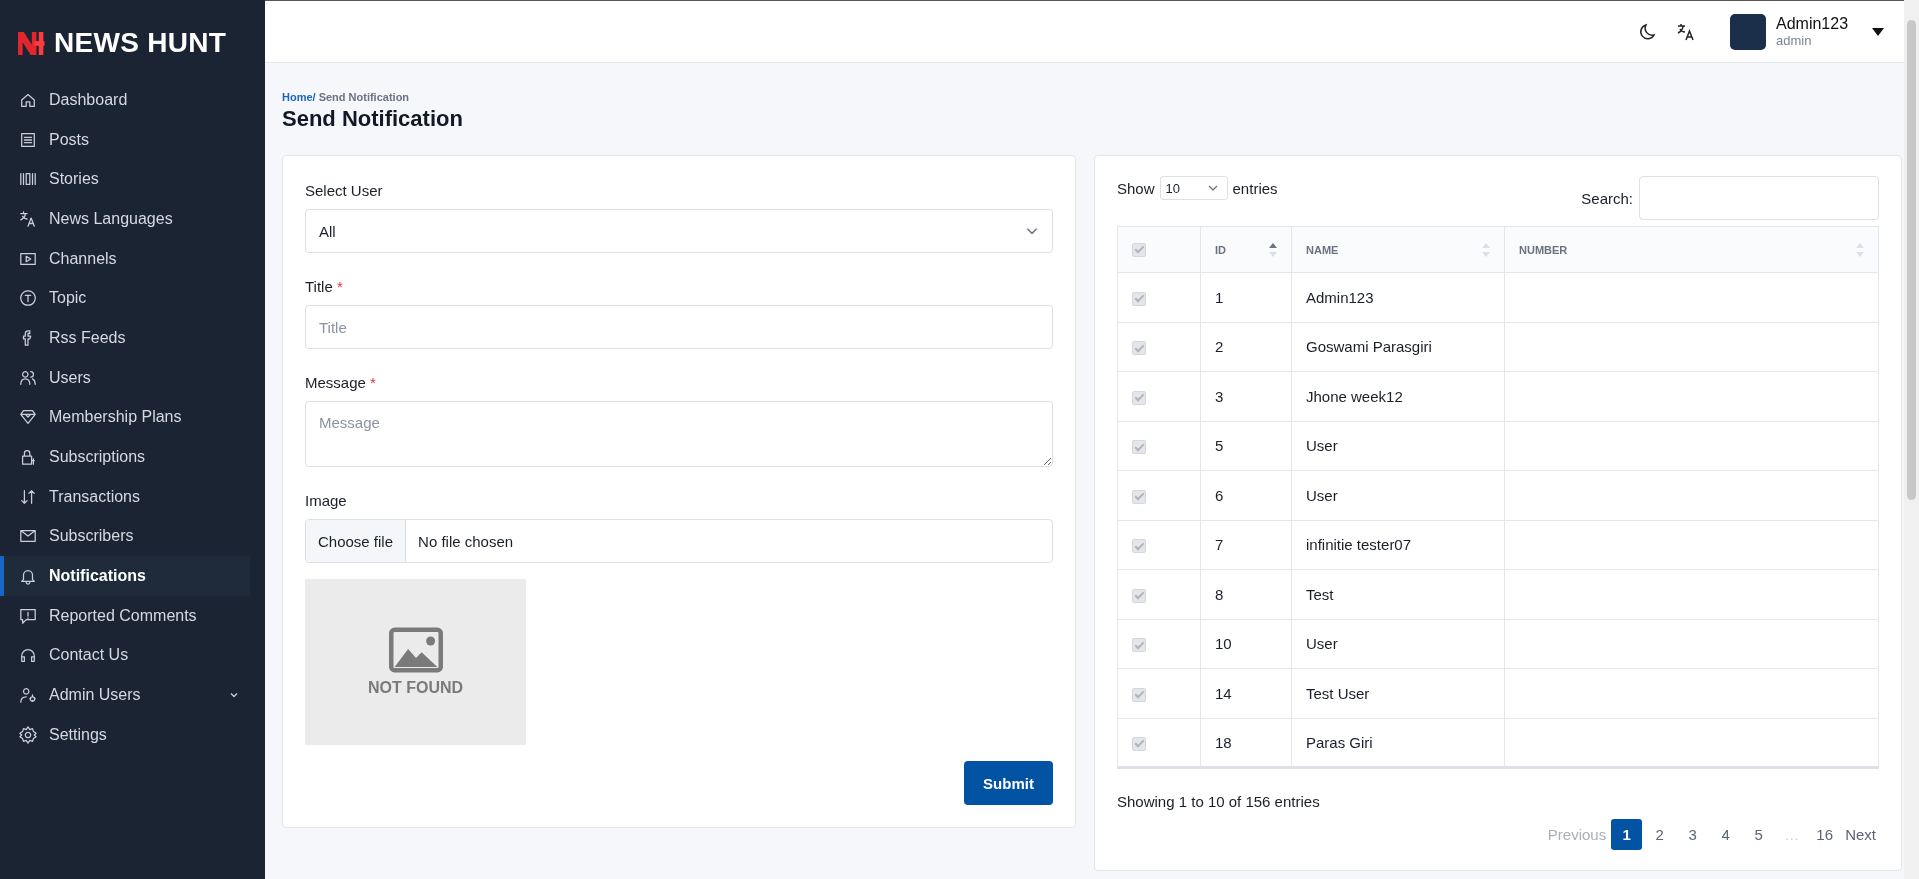  I want to click on sidebar-item: Contact Us, so click(125, 655).